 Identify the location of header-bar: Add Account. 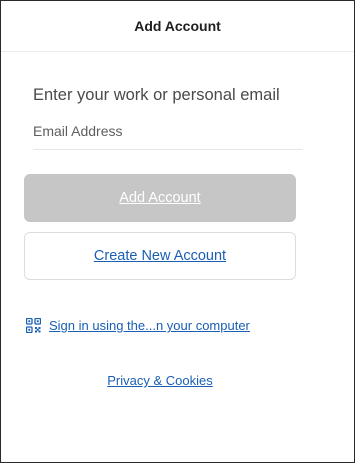
(177, 26).